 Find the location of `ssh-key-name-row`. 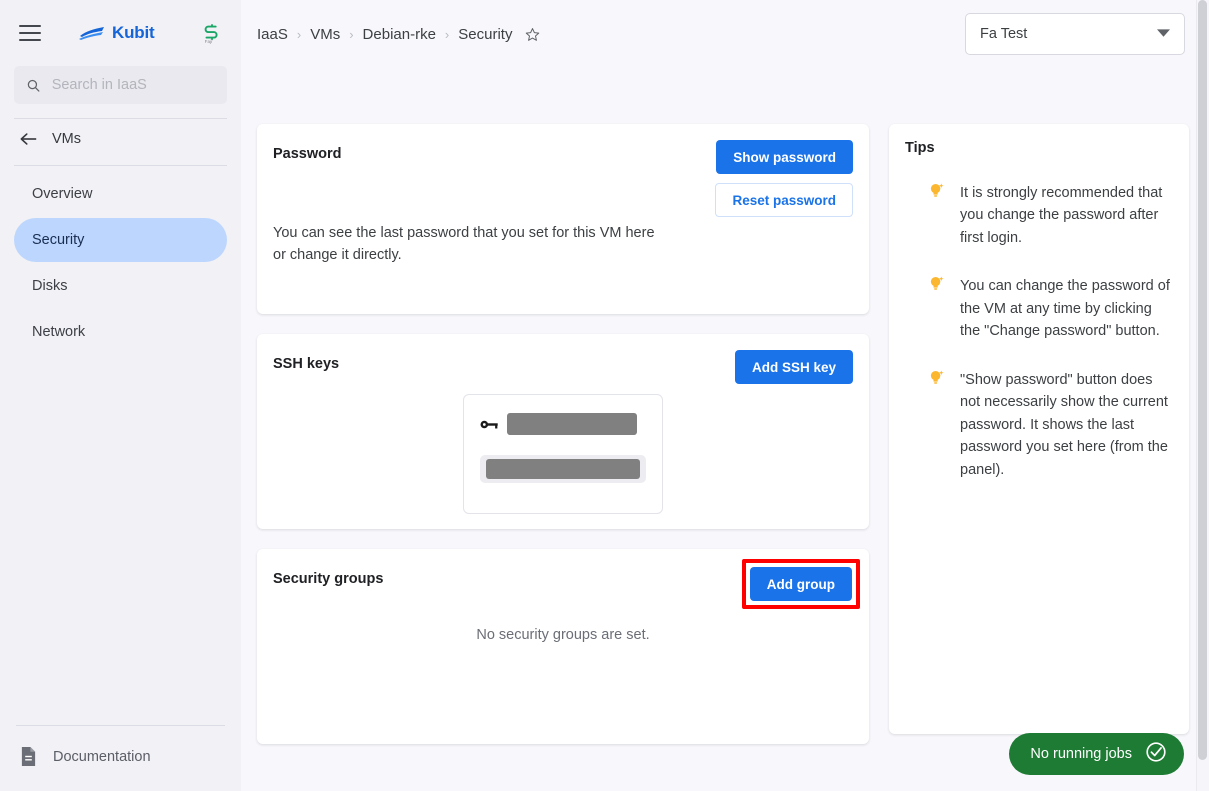

ssh-key-name-row is located at coordinates (563, 424).